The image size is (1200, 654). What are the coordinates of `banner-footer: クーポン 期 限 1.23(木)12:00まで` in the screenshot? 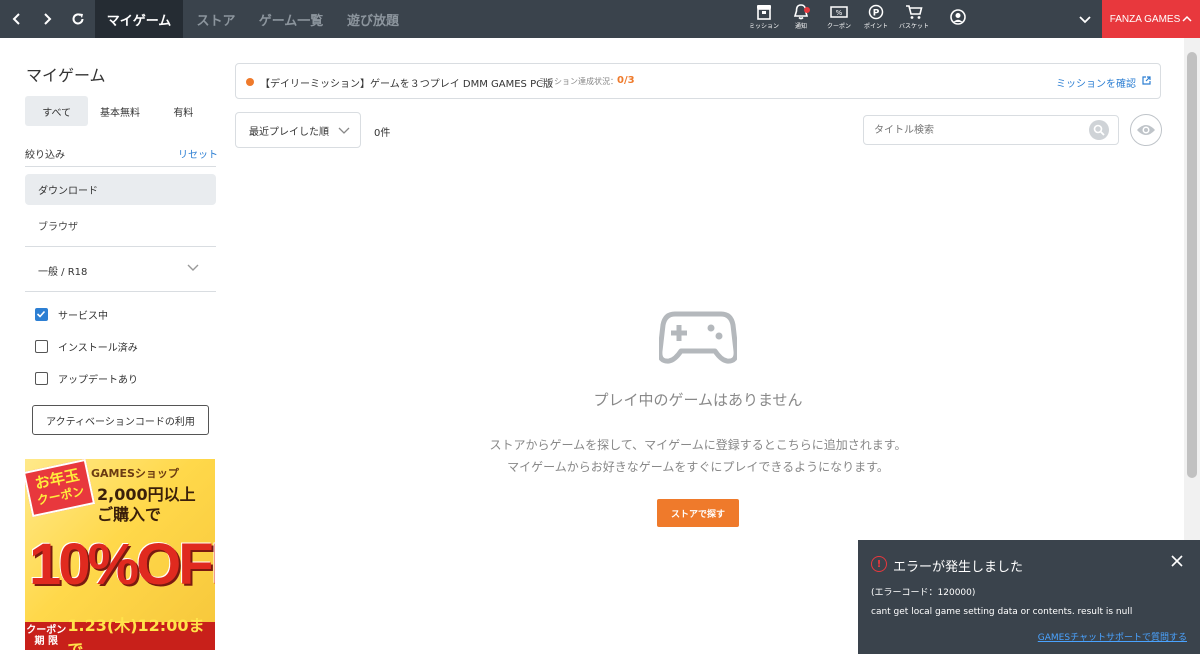 It's located at (120, 633).